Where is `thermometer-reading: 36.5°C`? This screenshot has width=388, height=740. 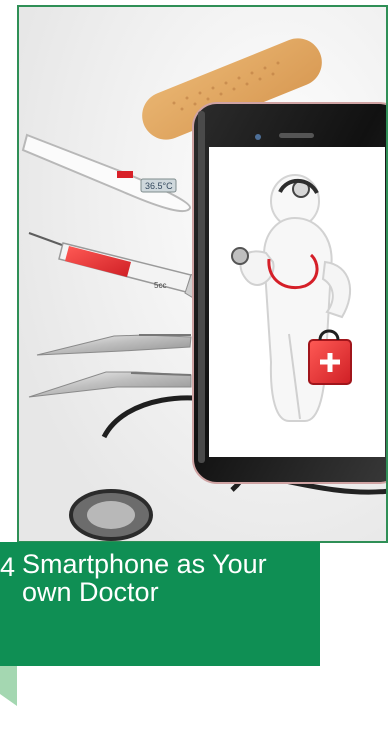 thermometer-reading: 36.5°C is located at coordinates (159, 186).